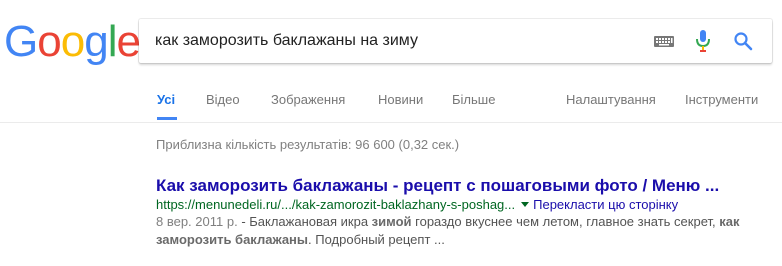 The width and height of the screenshot is (782, 266). I want to click on snippet-highlight: как, so click(729, 221).